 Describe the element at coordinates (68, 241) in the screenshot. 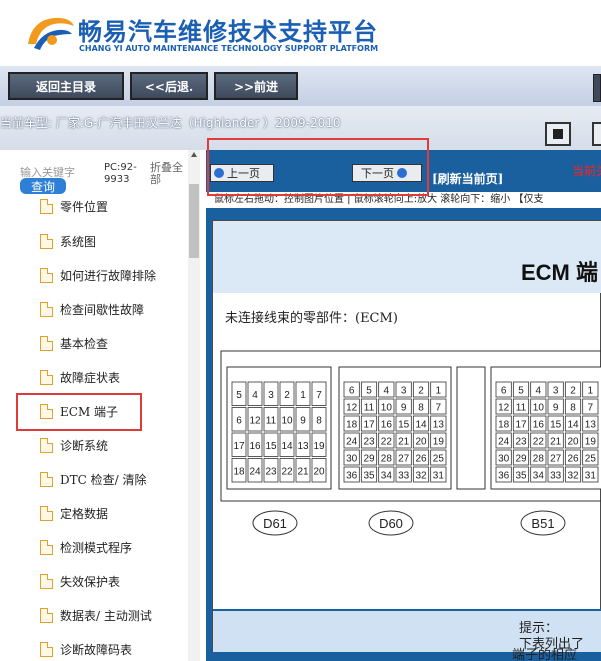

I see `tree-item: 系统图` at that location.